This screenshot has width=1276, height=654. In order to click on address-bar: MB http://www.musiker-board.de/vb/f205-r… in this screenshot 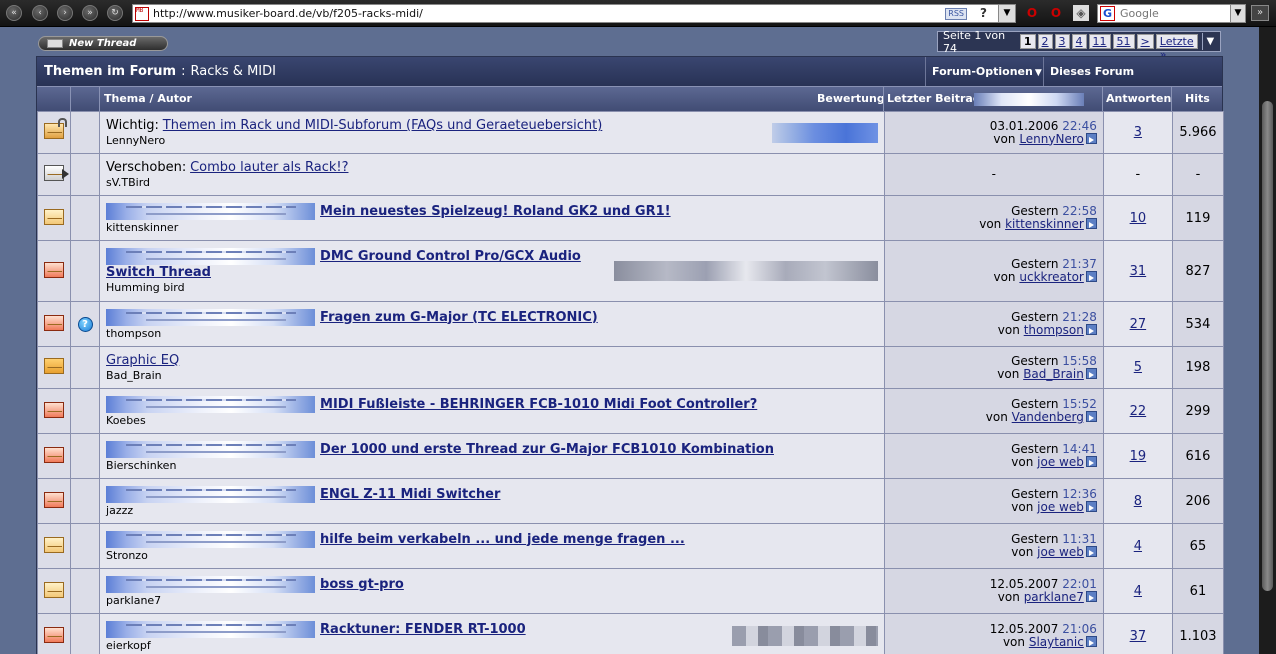, I will do `click(574, 13)`.